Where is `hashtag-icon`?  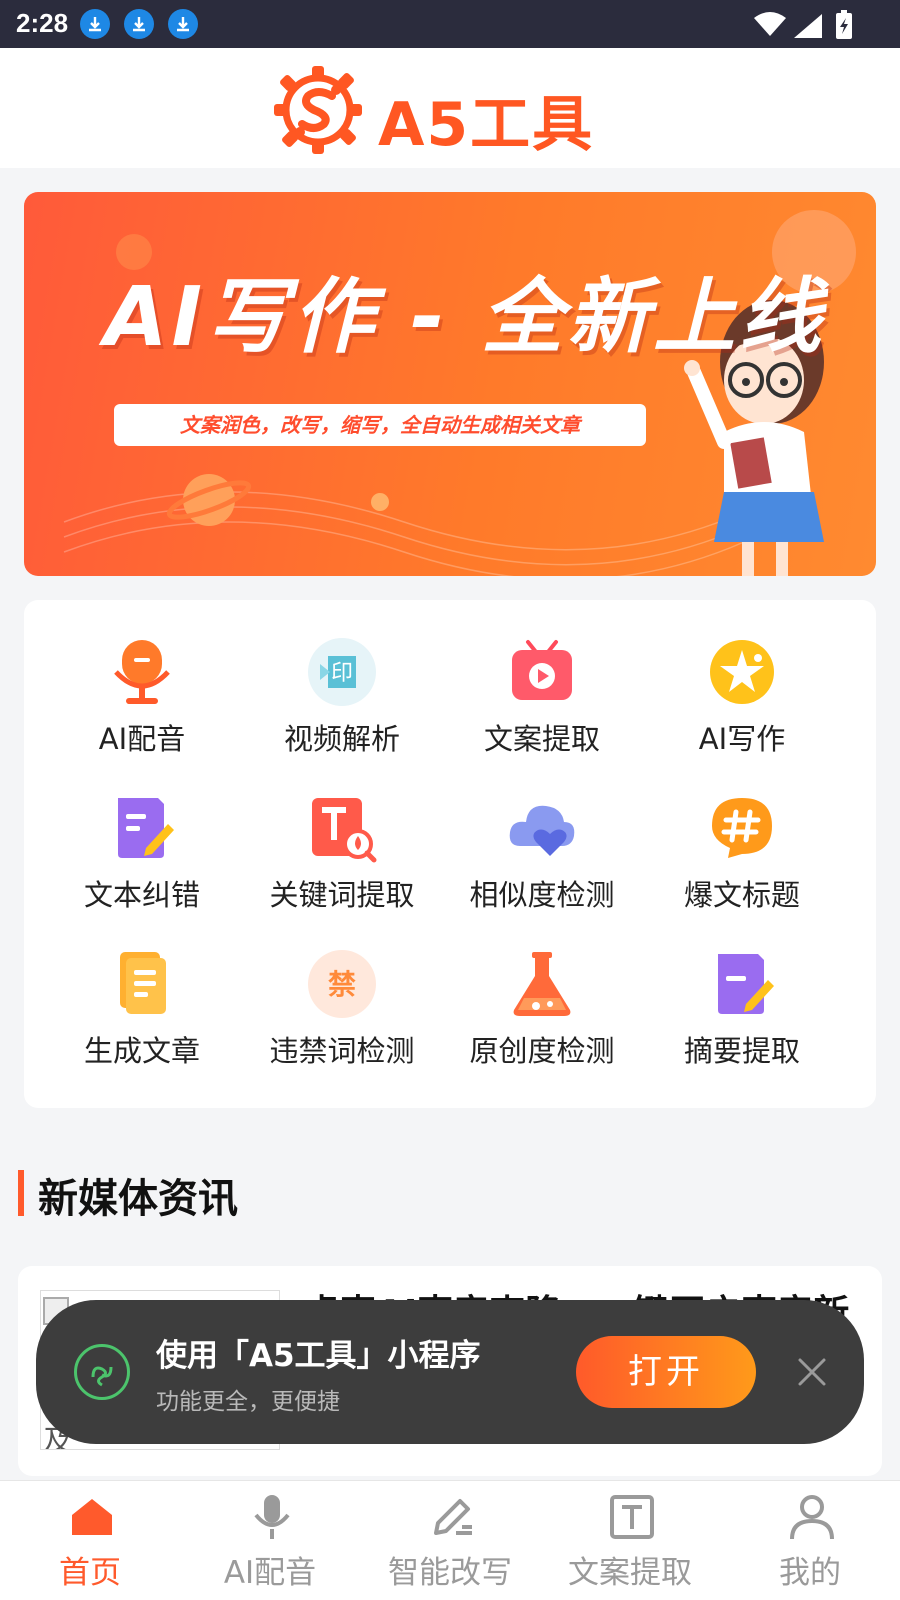
hashtag-icon is located at coordinates (742, 828).